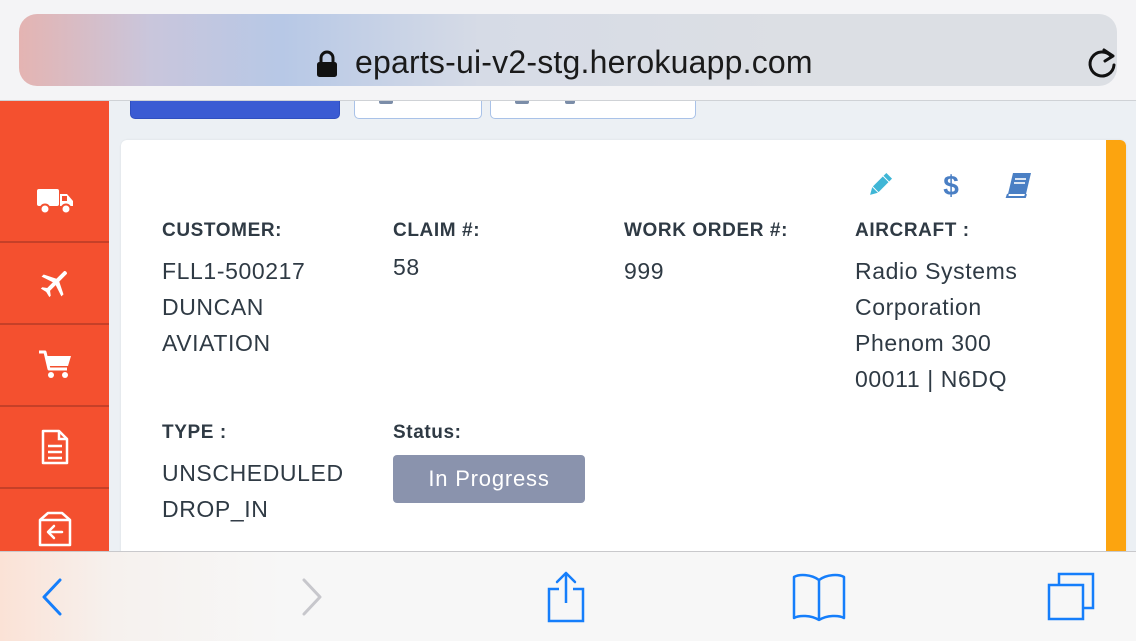  I want to click on work-order-label: WORK ORDER #:, so click(706, 230).